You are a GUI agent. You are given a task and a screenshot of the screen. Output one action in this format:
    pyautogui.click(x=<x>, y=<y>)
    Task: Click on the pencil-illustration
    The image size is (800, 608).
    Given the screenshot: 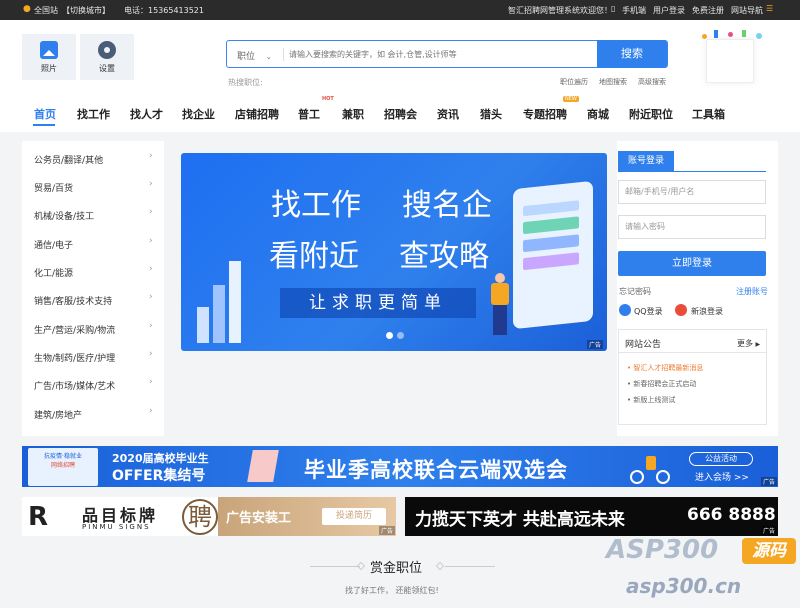 What is the action you would take?
    pyautogui.click(x=263, y=466)
    